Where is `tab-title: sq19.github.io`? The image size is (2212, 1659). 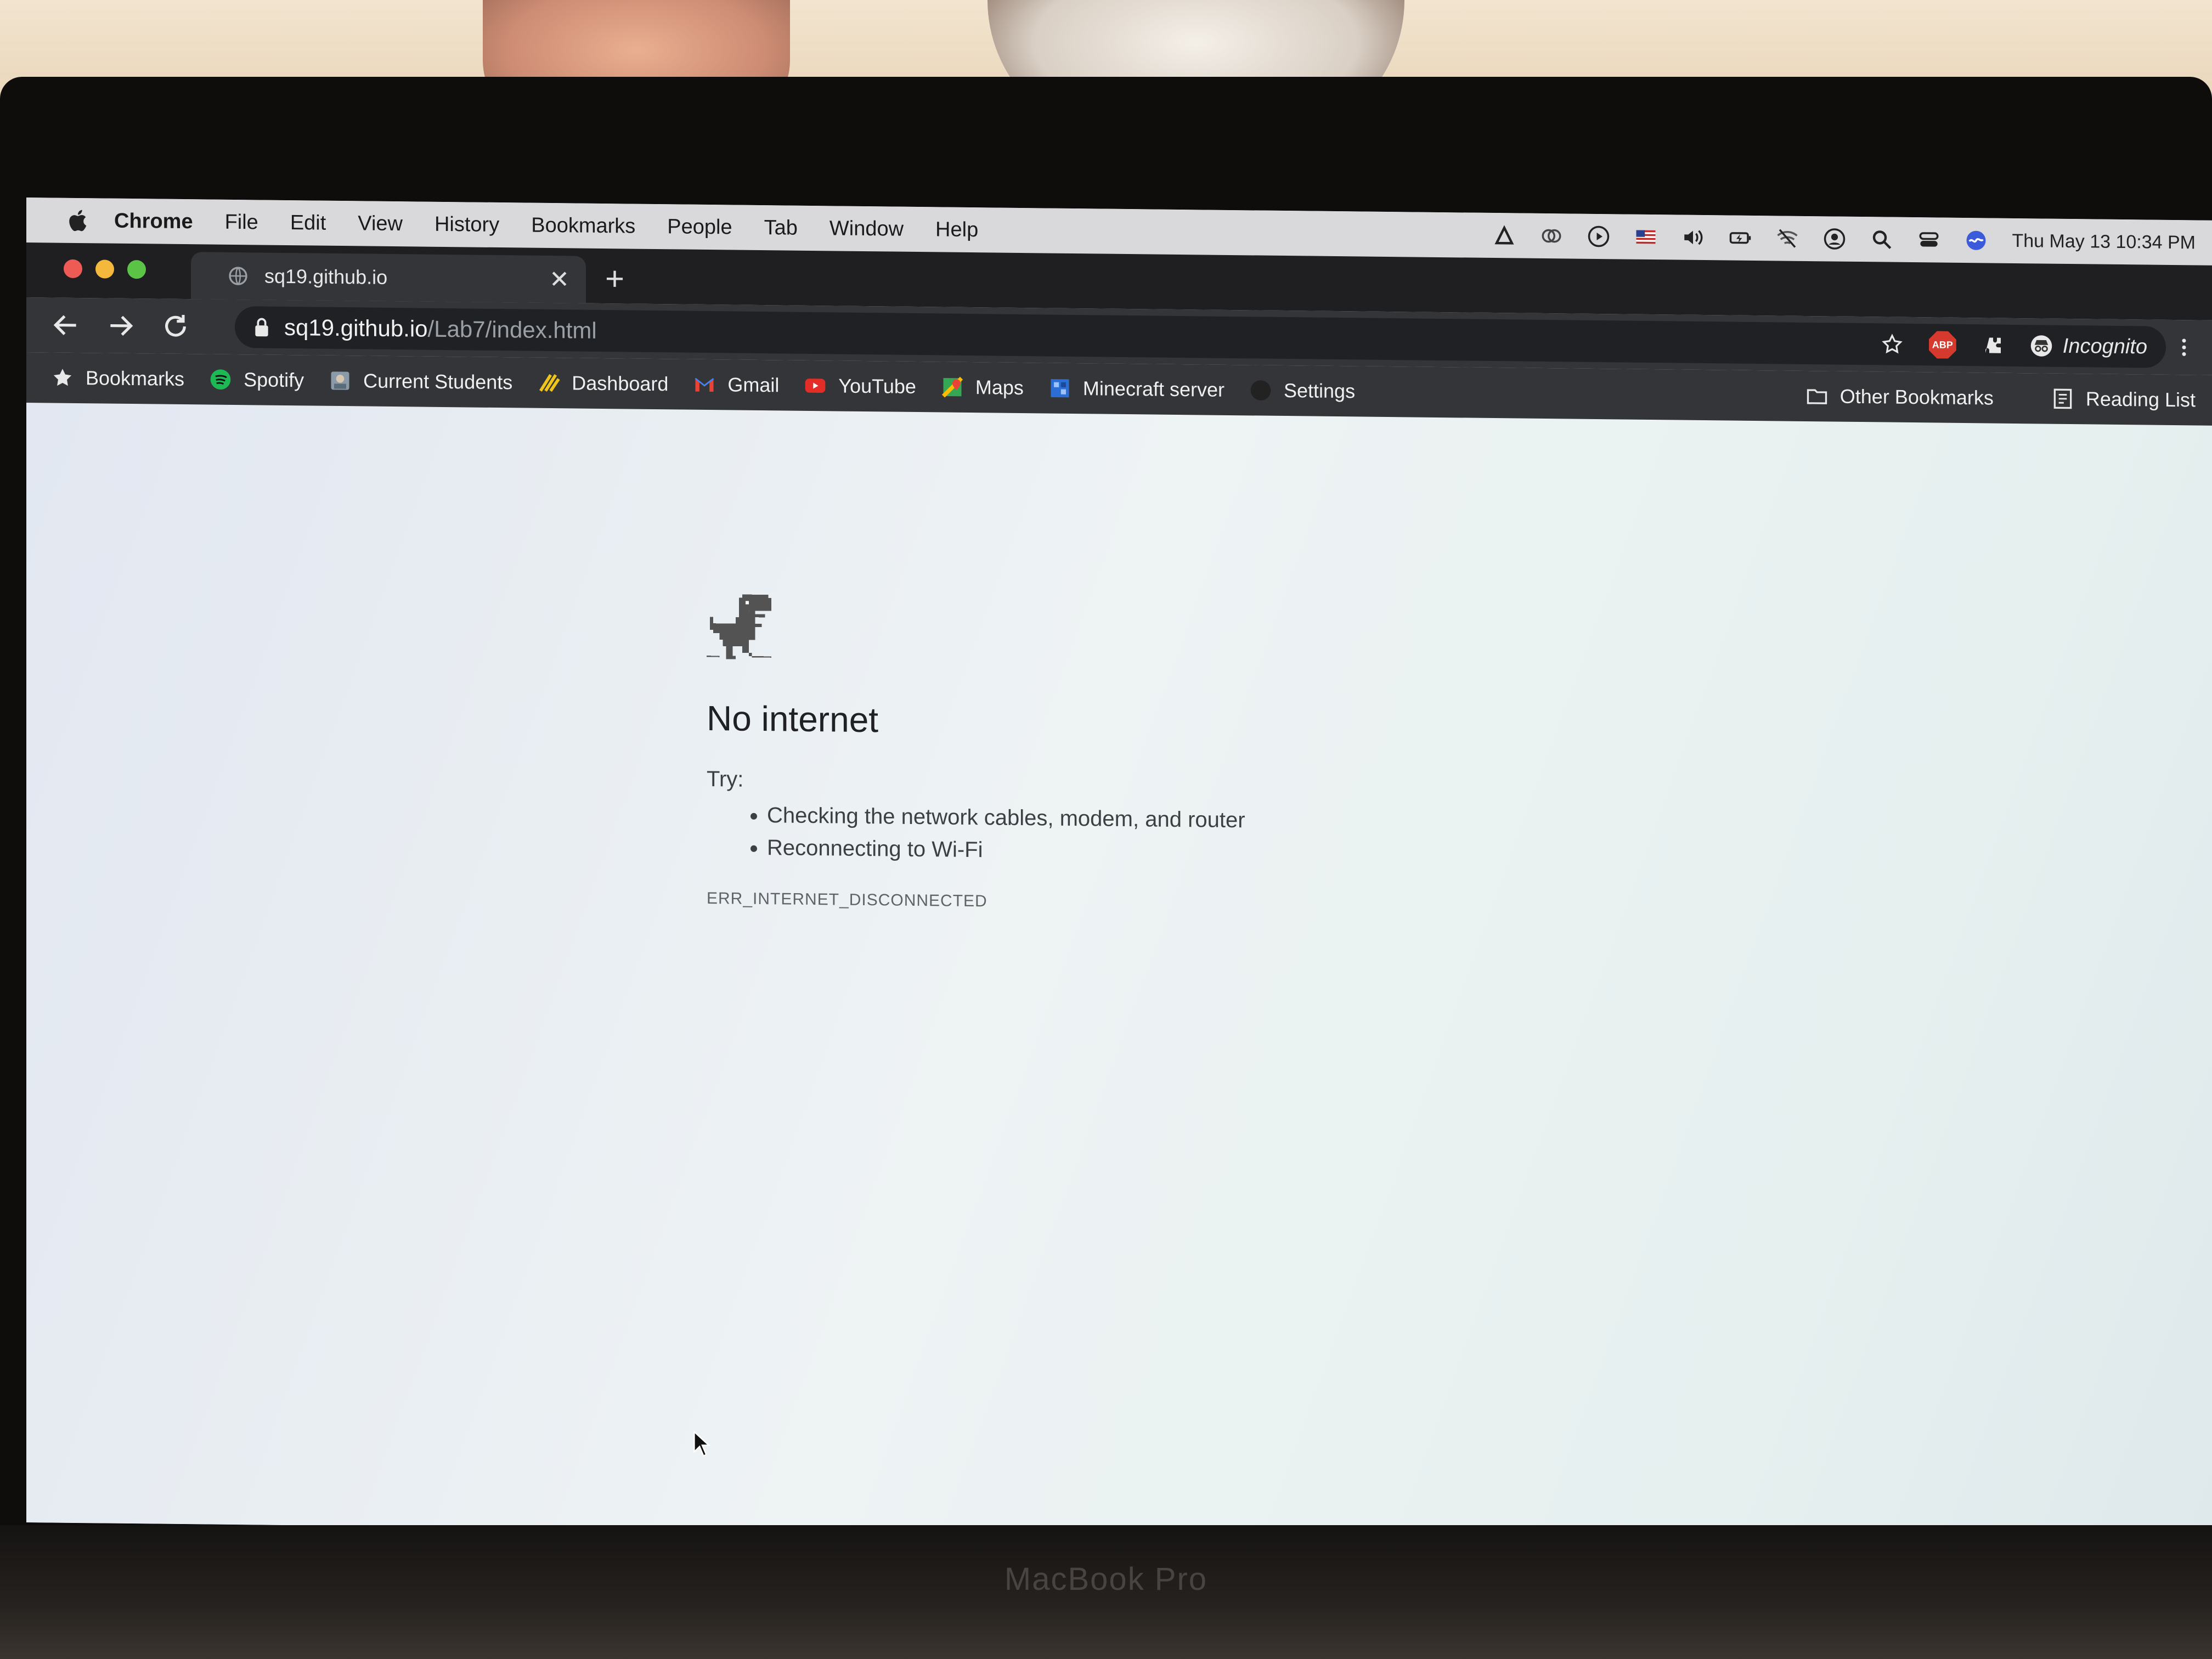
tab-title: sq19.github.io is located at coordinates (326, 276).